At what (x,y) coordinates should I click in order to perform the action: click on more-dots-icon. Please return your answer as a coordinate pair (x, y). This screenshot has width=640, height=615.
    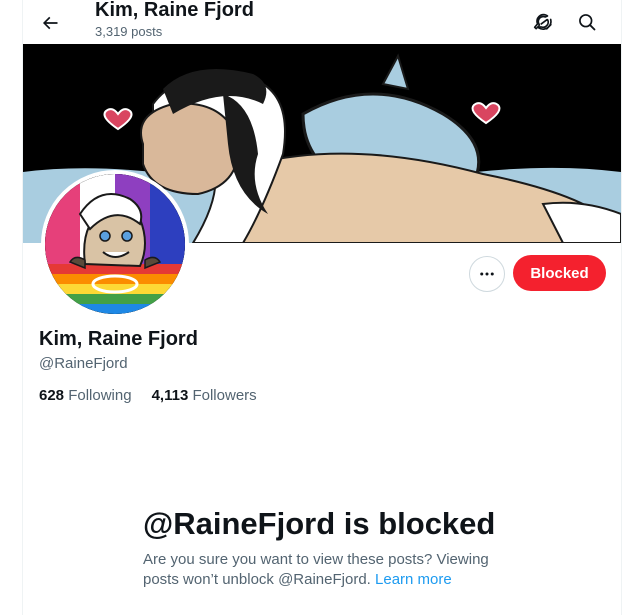
    Looking at the image, I should click on (487, 274).